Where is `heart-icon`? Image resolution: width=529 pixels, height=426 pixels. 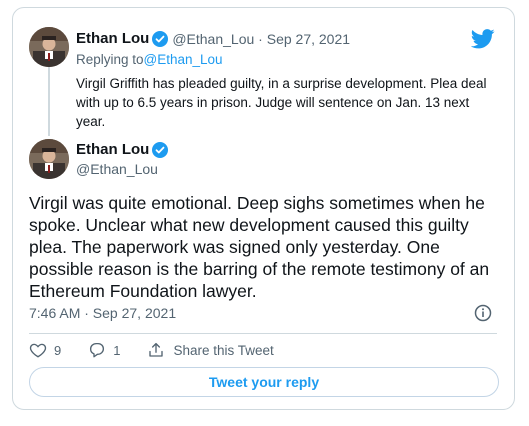
heart-icon is located at coordinates (38, 350).